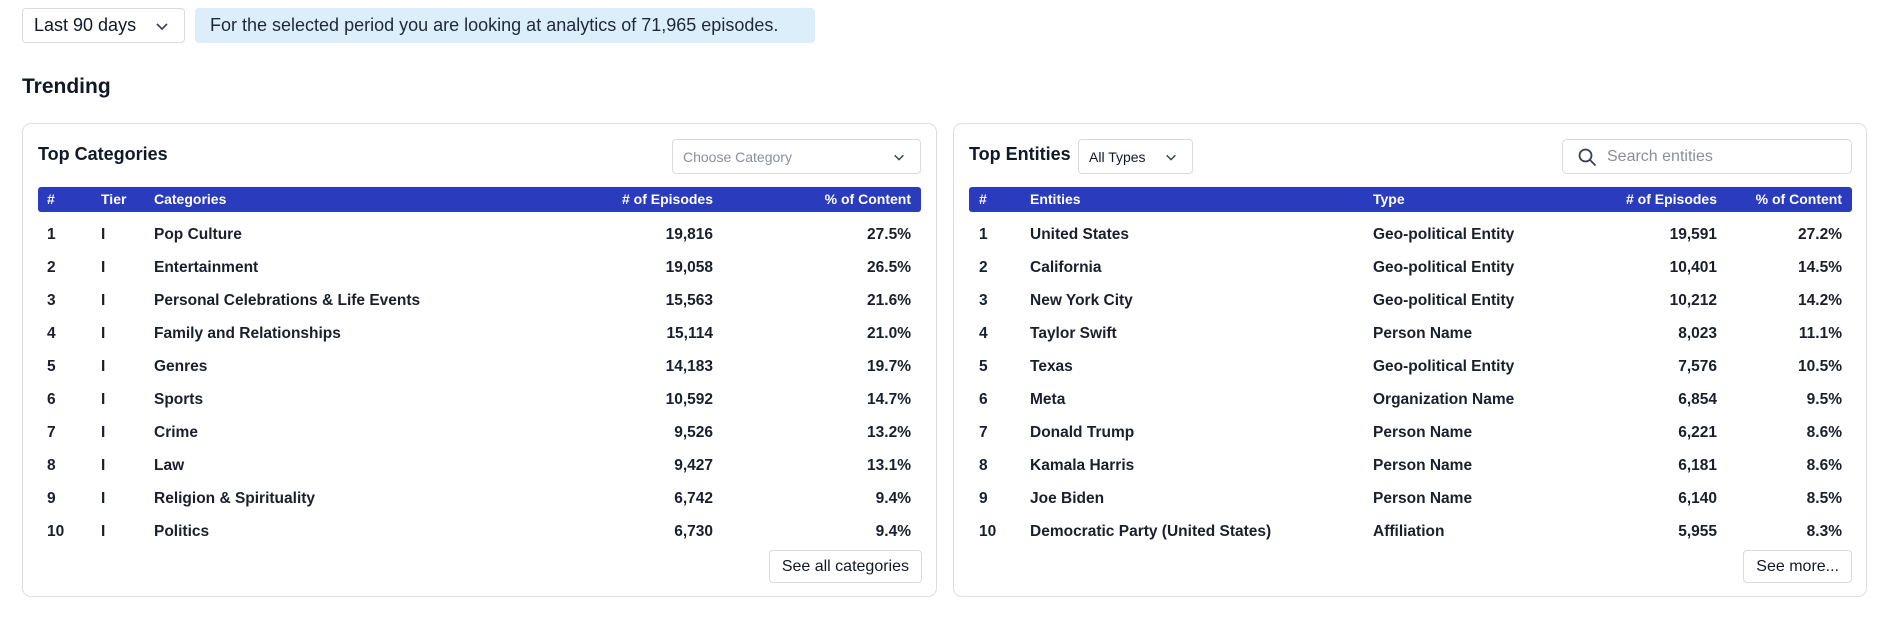 The height and width of the screenshot is (627, 1893). I want to click on row-rank: 5, so click(51, 366).